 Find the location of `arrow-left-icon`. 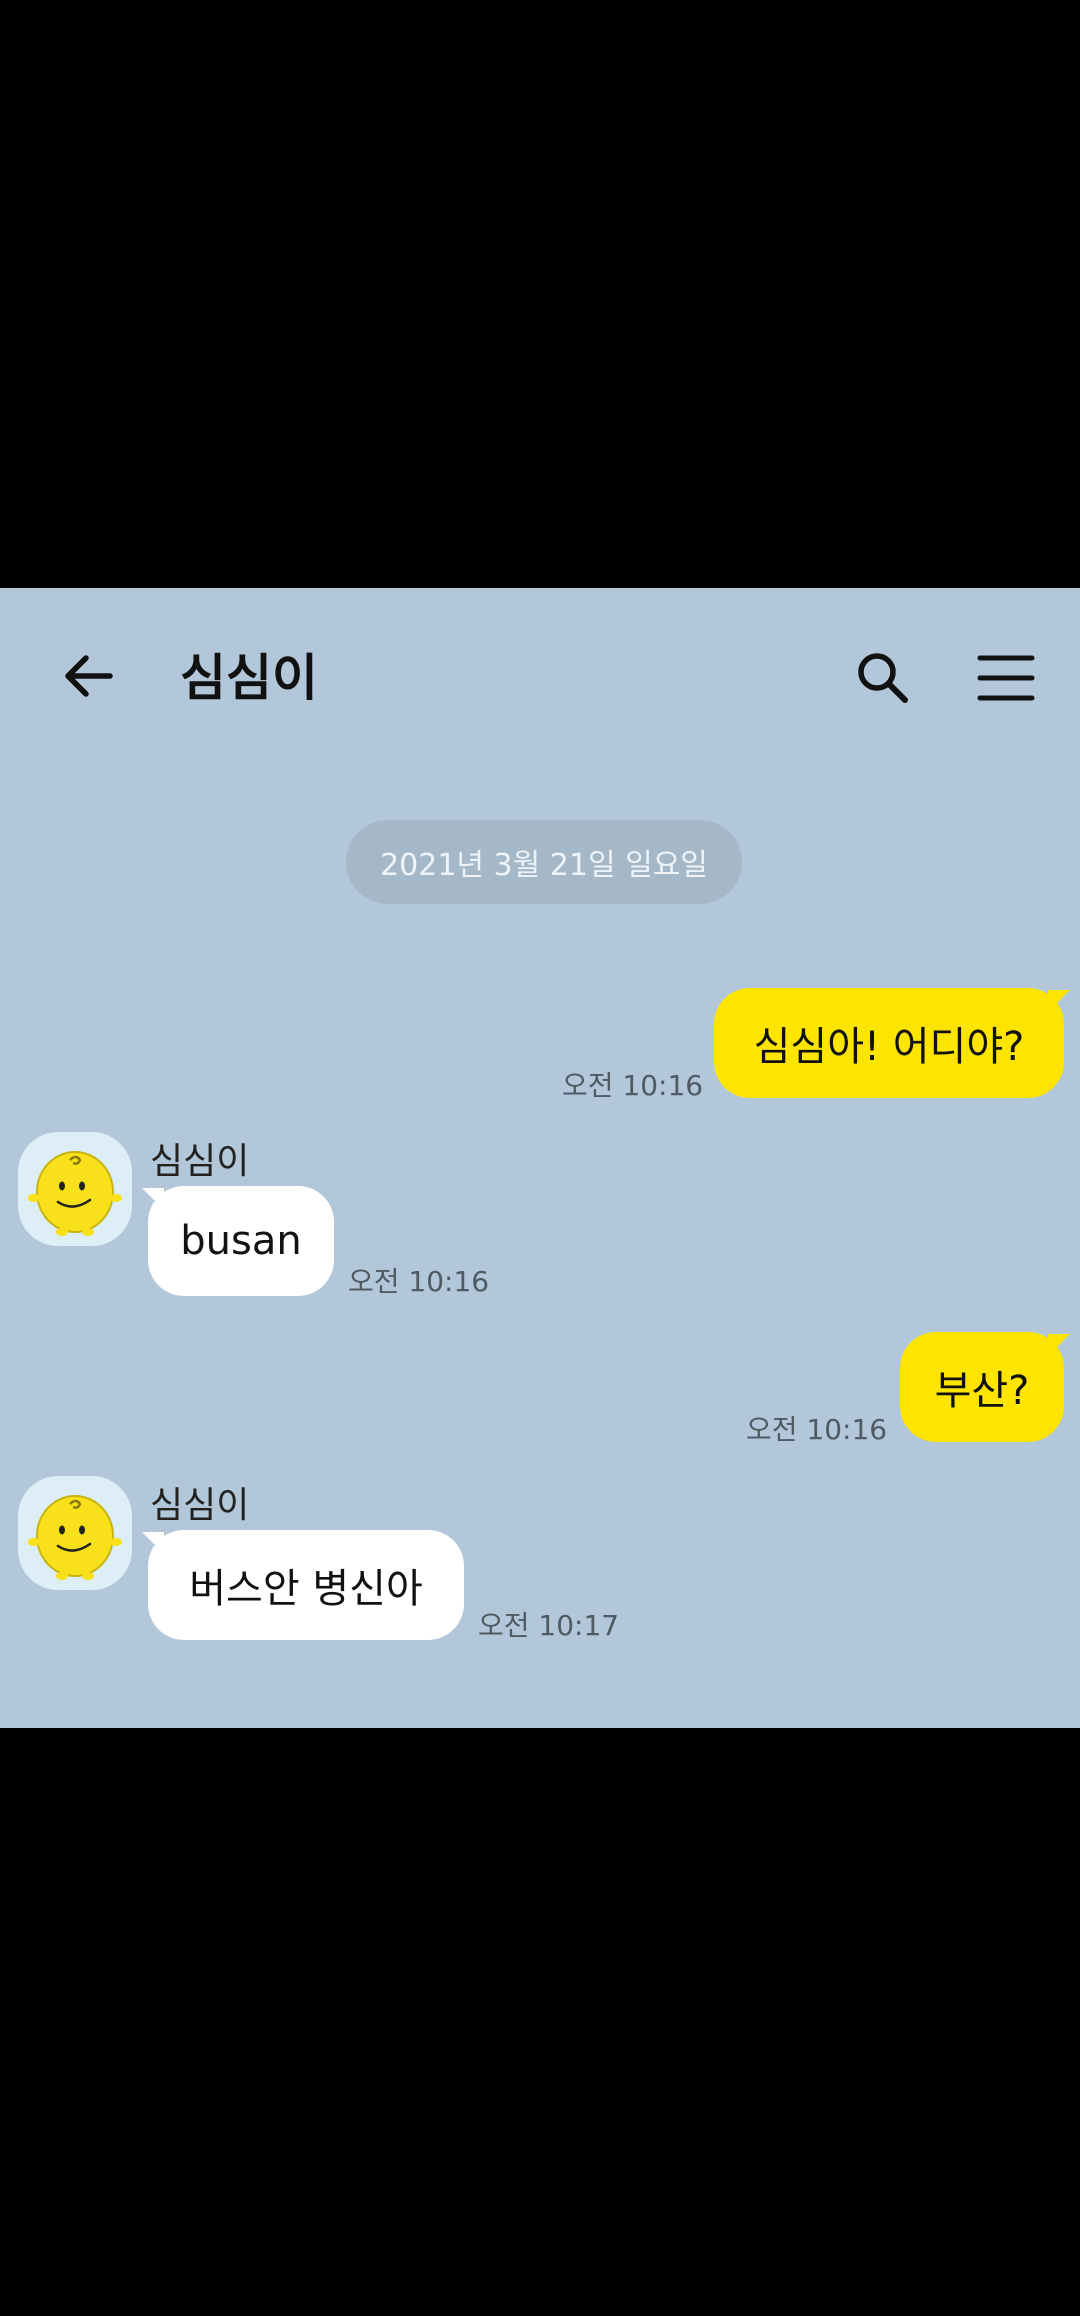

arrow-left-icon is located at coordinates (89, 676).